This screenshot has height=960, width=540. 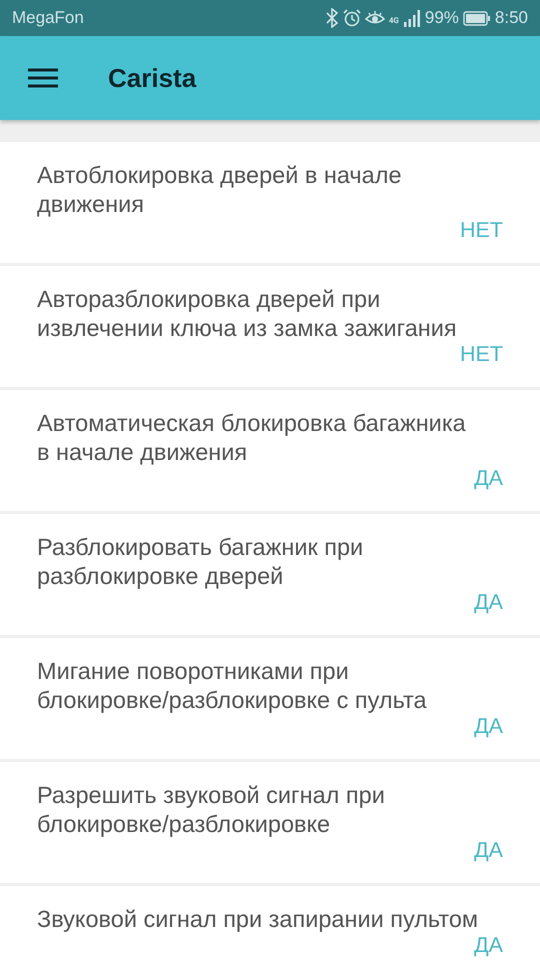 I want to click on clock-time: 8:50, so click(x=511, y=18).